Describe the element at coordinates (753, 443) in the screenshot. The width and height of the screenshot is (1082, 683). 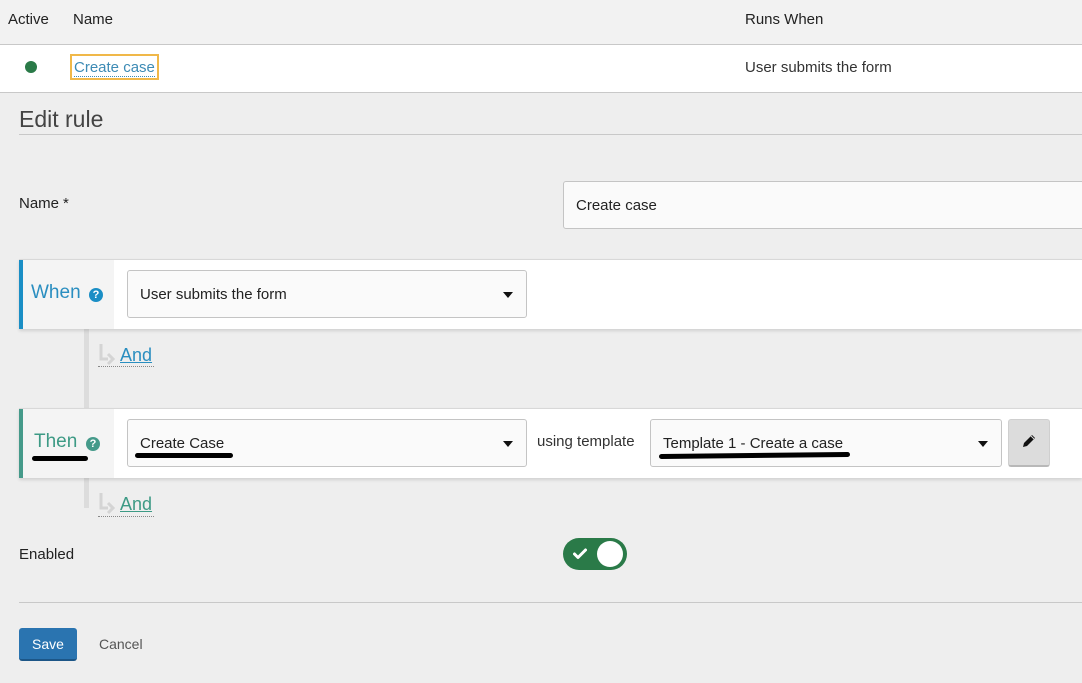
I see `template-select-value: Template 1 - Create a case` at that location.